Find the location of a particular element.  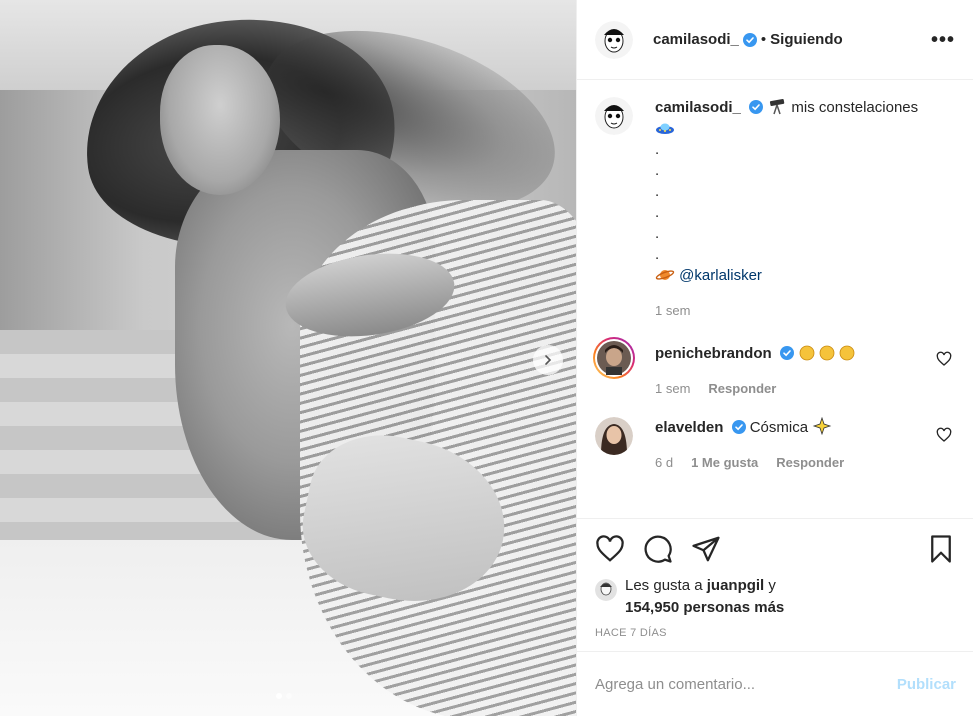

caption-text: mis constelaciones is located at coordinates (855, 107).